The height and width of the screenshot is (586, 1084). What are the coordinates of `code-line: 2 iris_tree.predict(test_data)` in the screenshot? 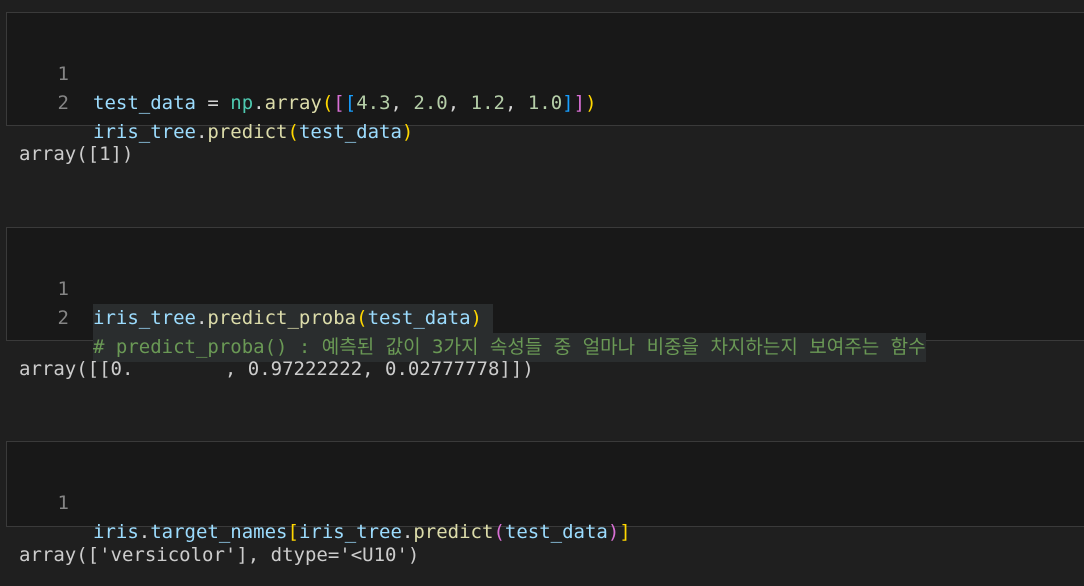 It's located at (210, 101).